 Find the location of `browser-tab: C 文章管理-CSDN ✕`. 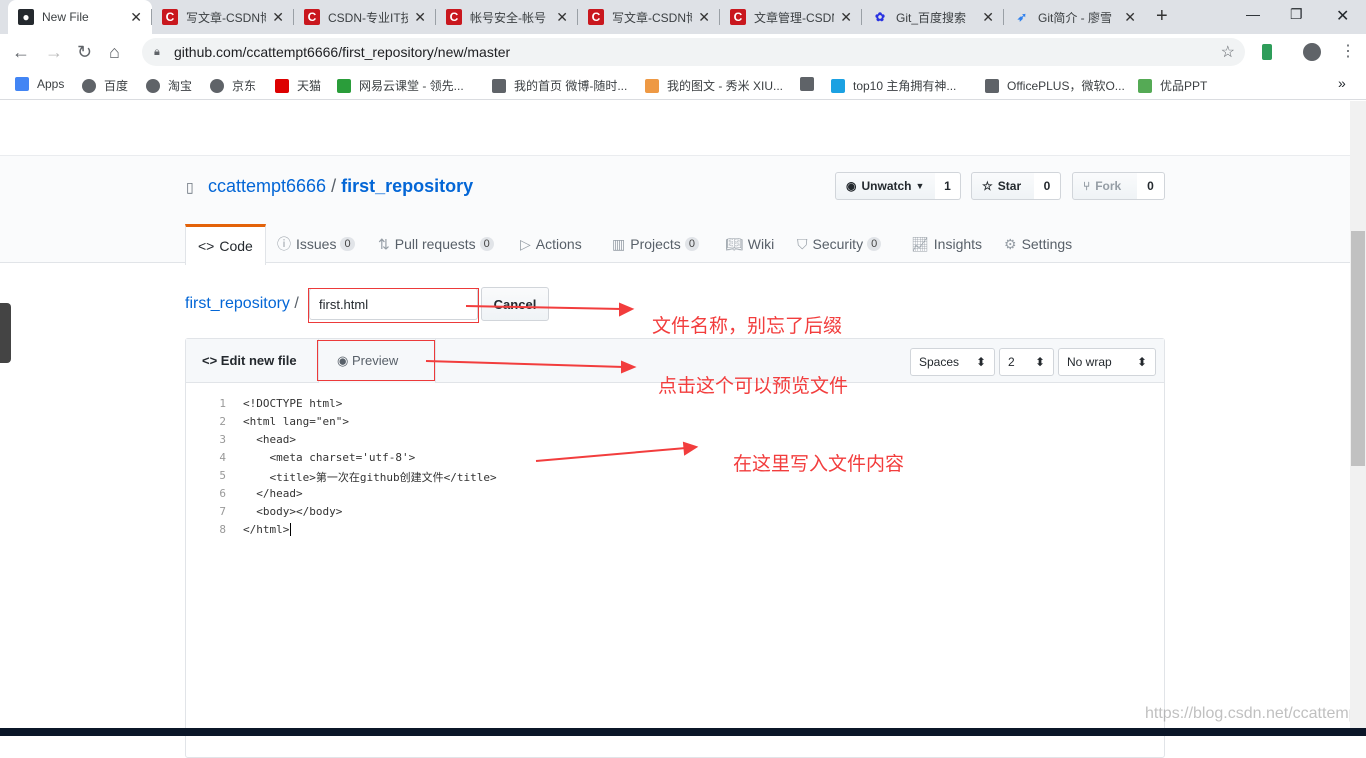

browser-tab: C 文章管理-CSDN ✕ is located at coordinates (791, 17).